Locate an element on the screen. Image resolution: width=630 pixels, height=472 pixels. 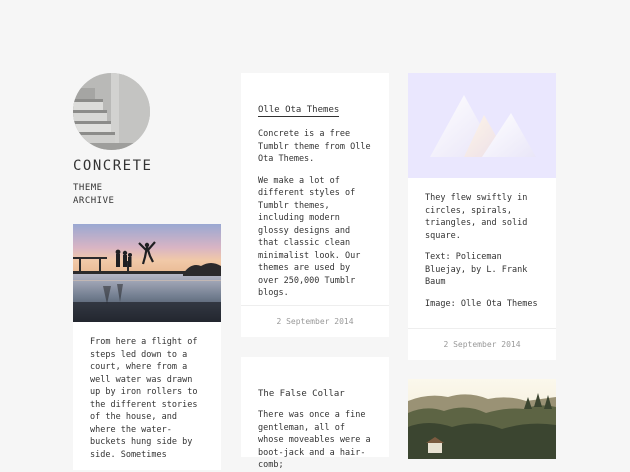
post-title: The False Collar is located at coordinates (301, 394).